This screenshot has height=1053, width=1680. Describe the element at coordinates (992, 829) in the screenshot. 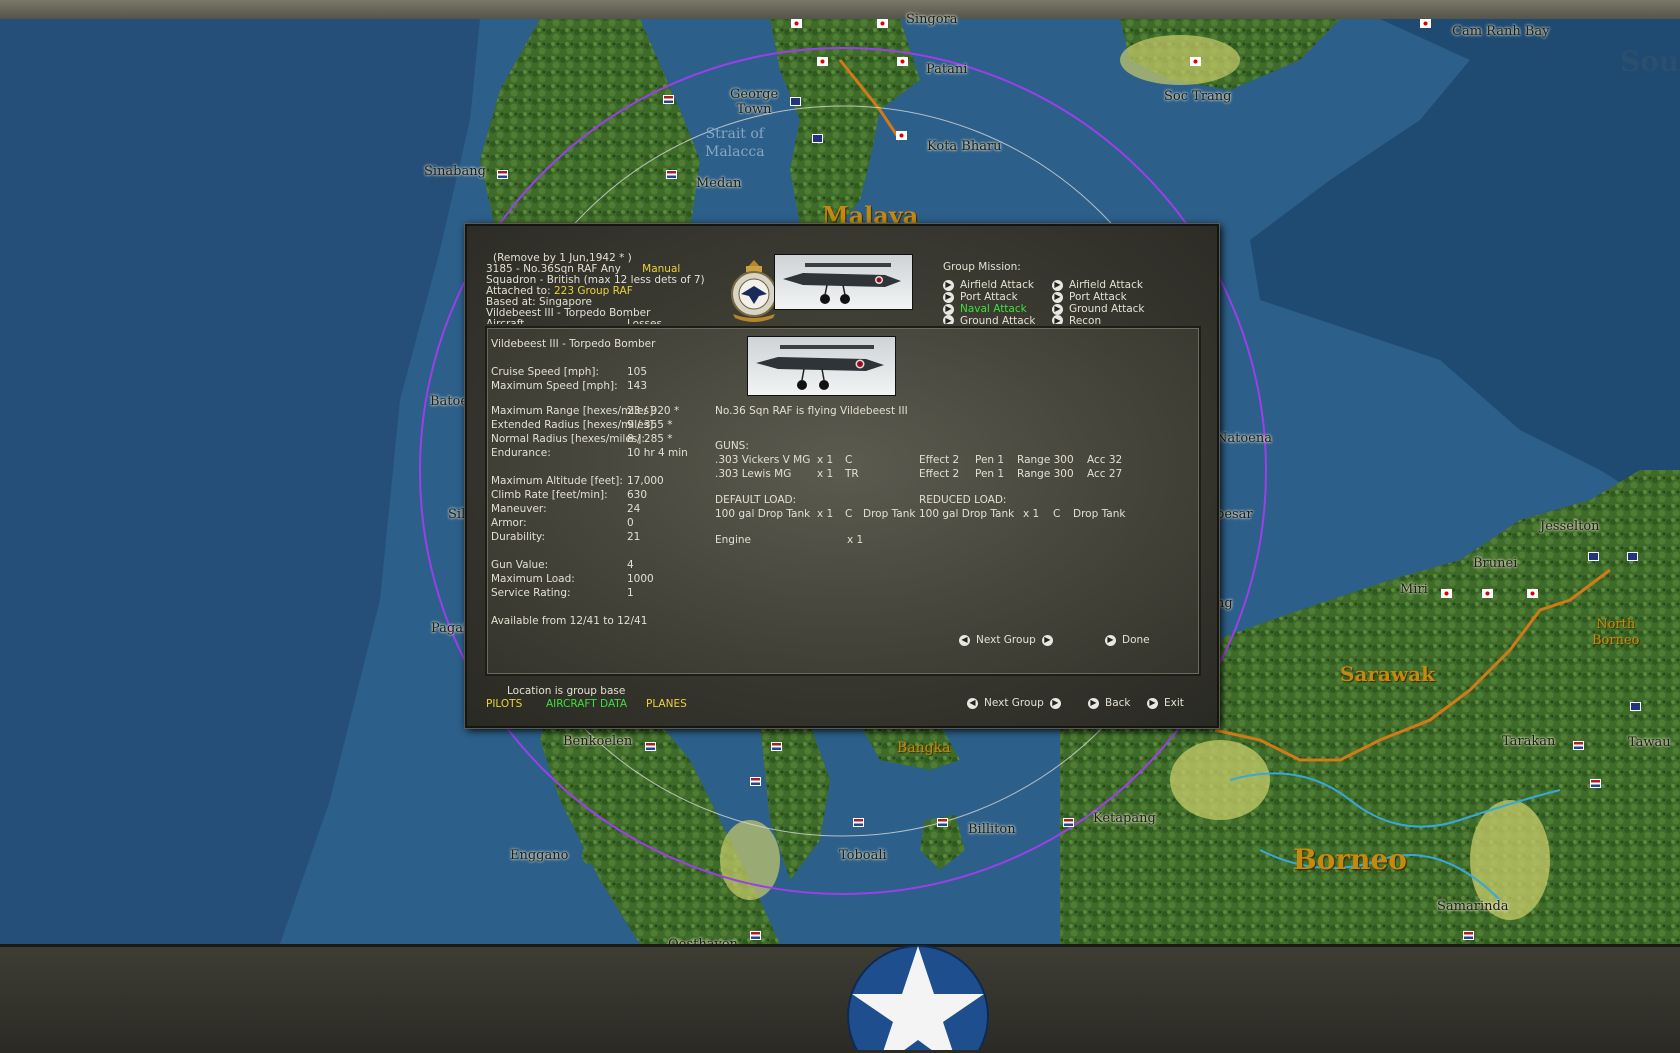

I see `map-label-billiton: Billiton` at that location.